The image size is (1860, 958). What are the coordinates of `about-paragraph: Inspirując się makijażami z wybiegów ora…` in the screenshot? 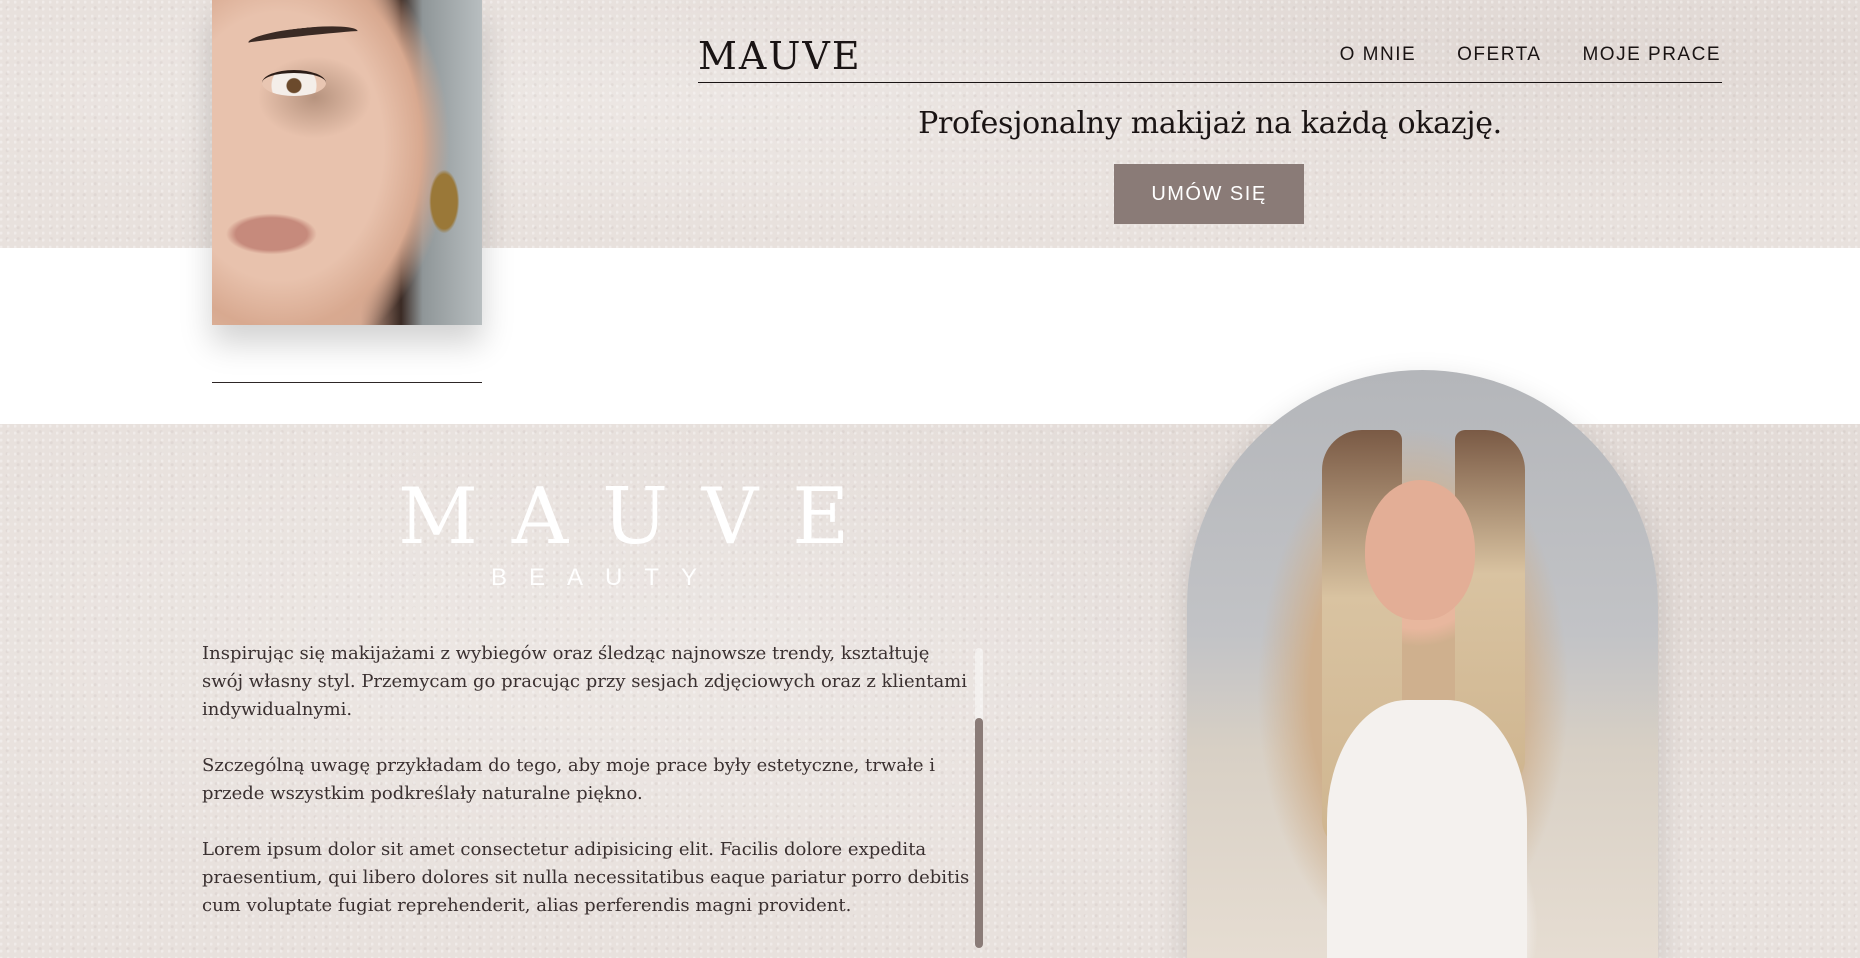 It's located at (584, 681).